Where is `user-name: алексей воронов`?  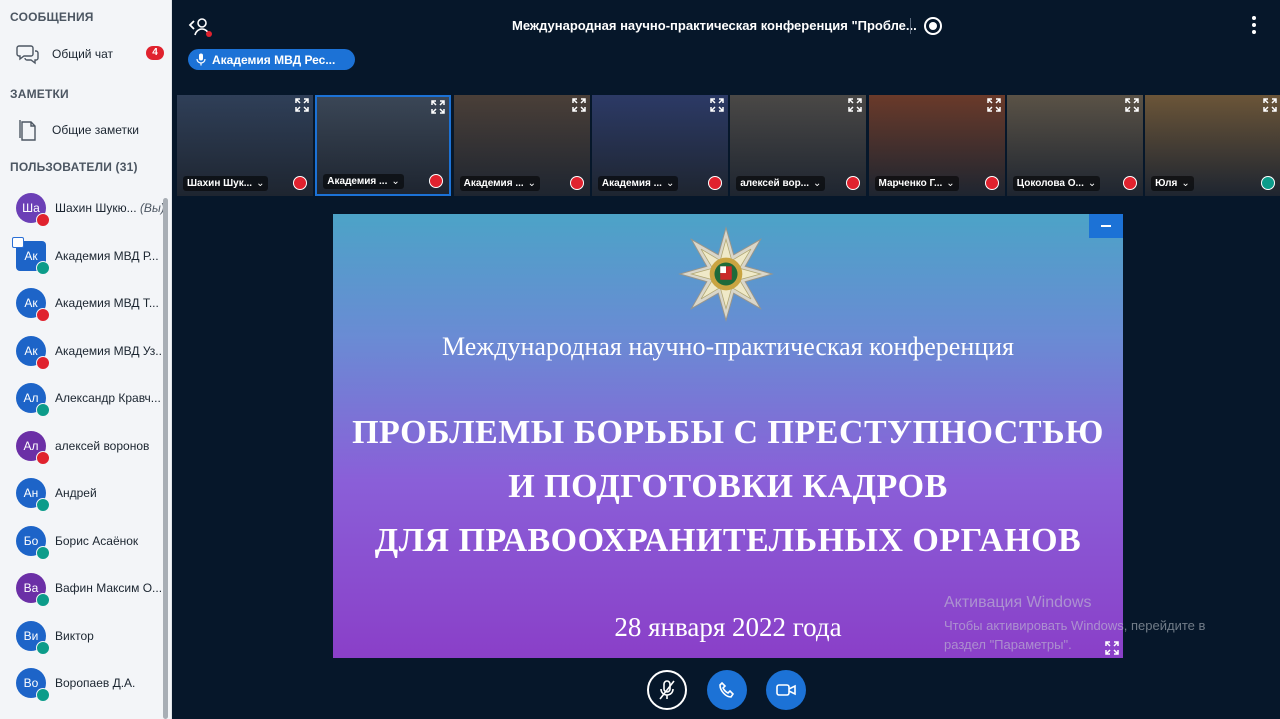 user-name: алексей воронов is located at coordinates (109, 446).